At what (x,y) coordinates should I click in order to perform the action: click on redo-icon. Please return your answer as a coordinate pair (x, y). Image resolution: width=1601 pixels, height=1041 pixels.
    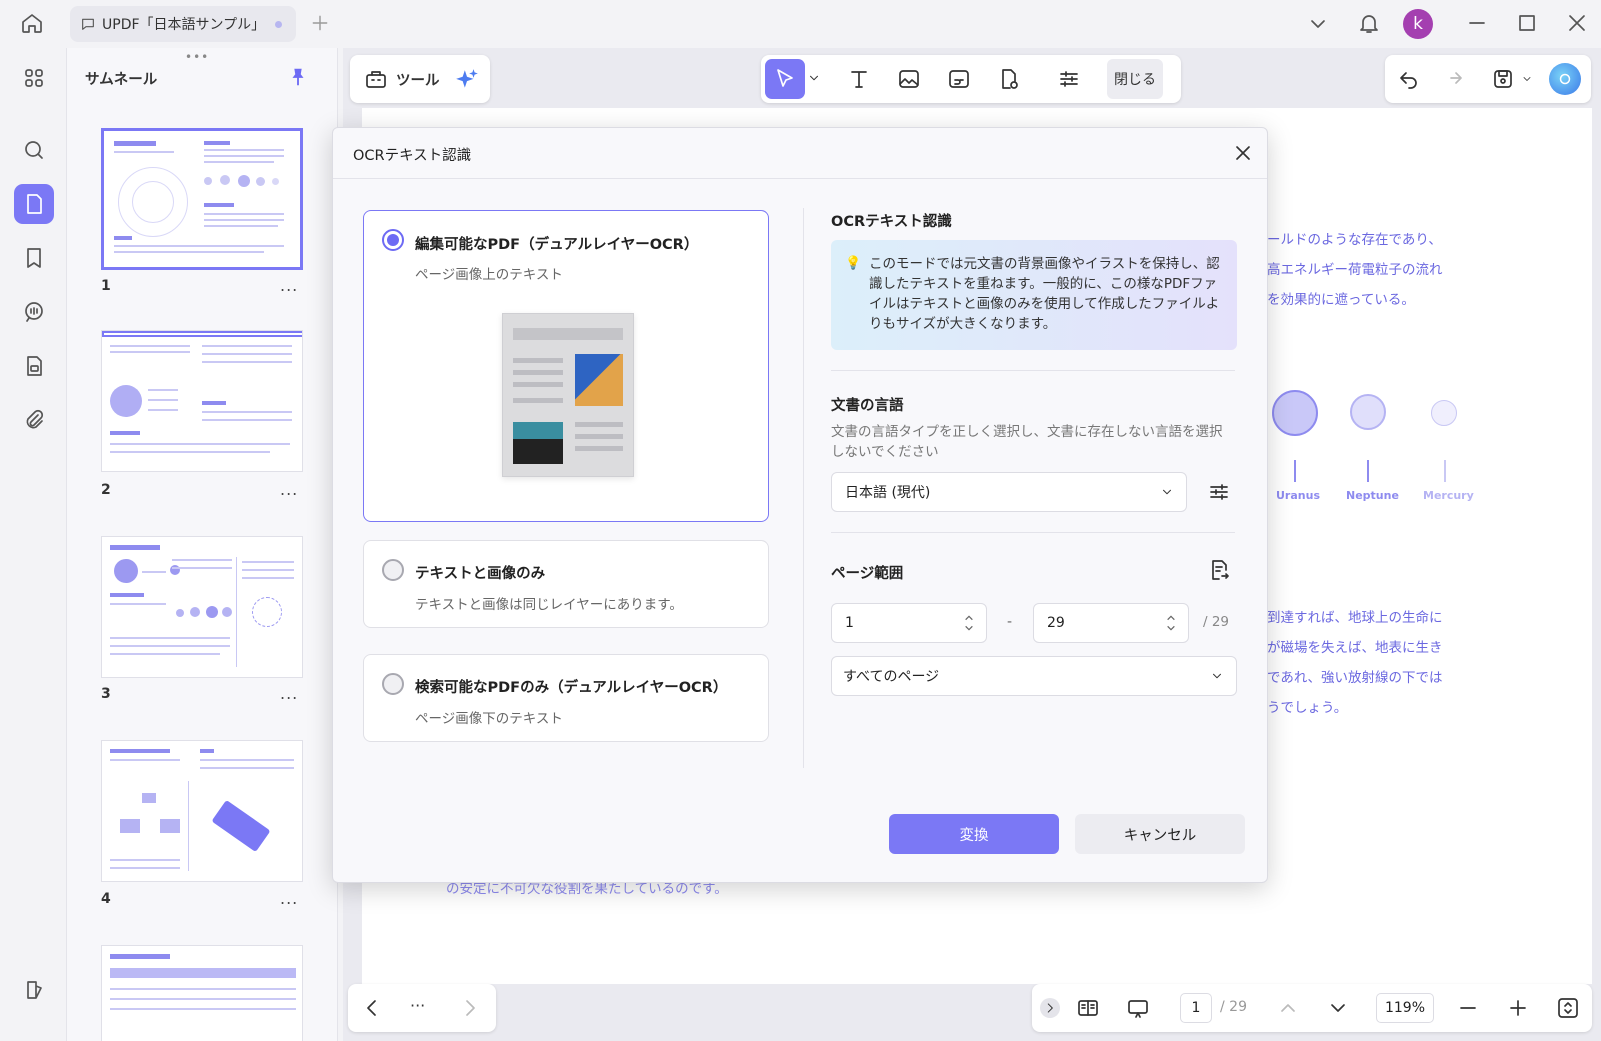
    Looking at the image, I should click on (1453, 79).